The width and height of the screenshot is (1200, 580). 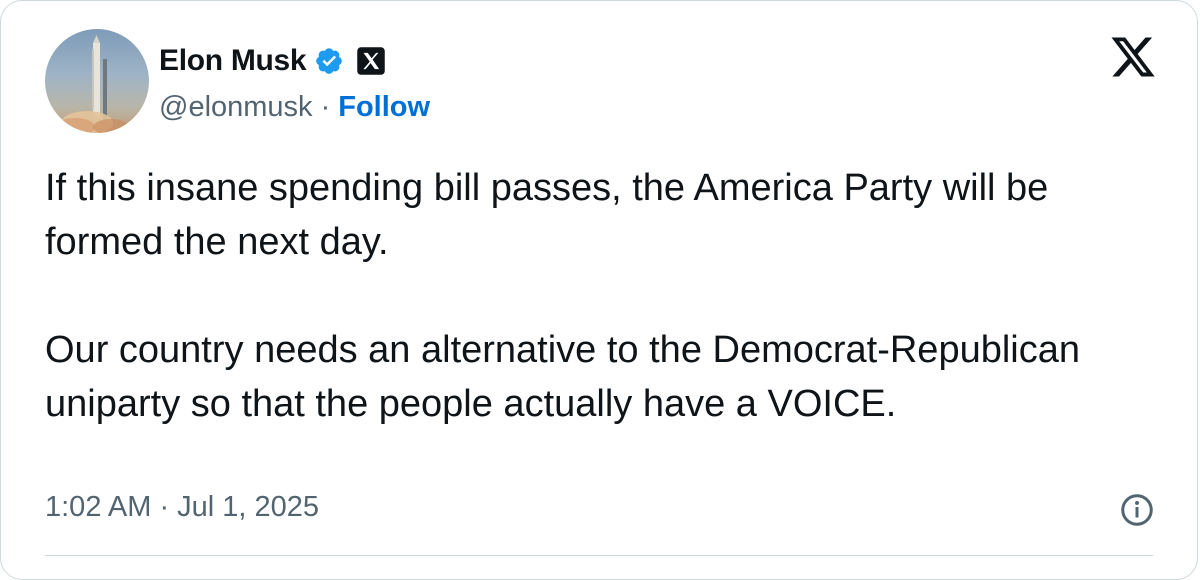 I want to click on x-affiliation-icon, so click(x=371, y=61).